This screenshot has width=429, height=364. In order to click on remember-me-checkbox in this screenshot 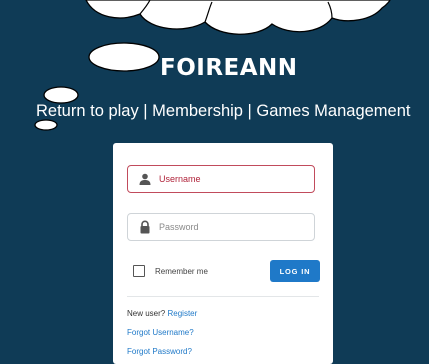, I will do `click(139, 271)`.